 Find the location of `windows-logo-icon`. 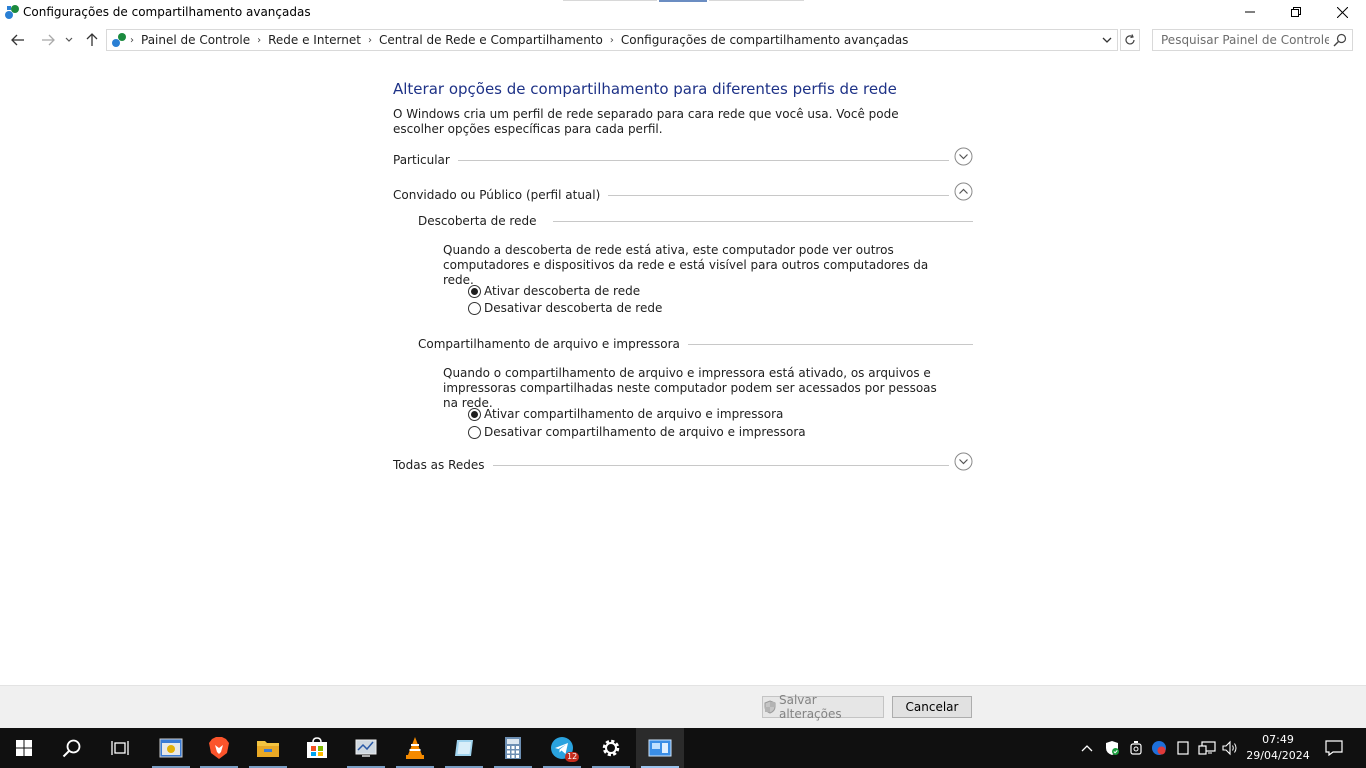

windows-logo-icon is located at coordinates (24, 748).